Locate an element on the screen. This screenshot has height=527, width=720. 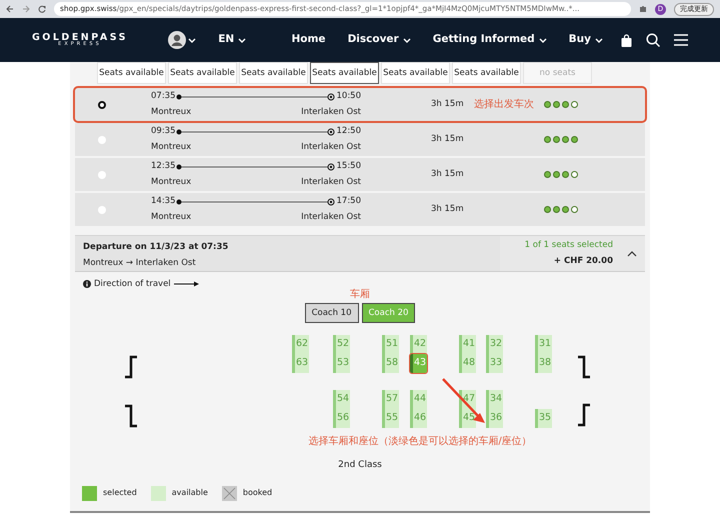
seat: 43 is located at coordinates (418, 363).